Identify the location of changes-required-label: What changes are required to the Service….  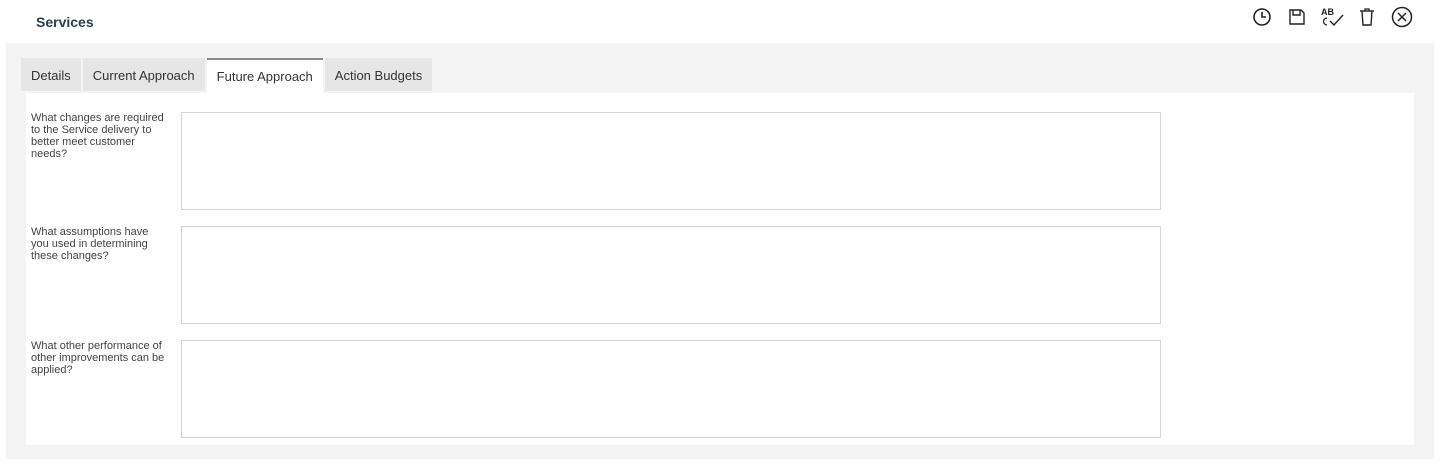
(97, 136).